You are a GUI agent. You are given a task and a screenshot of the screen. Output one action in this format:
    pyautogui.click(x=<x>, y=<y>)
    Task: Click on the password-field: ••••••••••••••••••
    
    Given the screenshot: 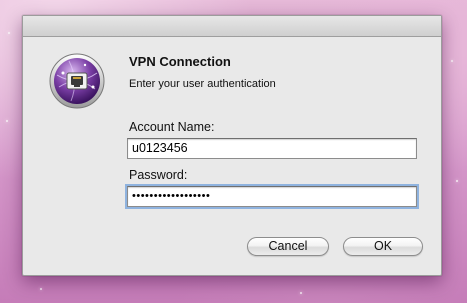 What is the action you would take?
    pyautogui.click(x=272, y=196)
    